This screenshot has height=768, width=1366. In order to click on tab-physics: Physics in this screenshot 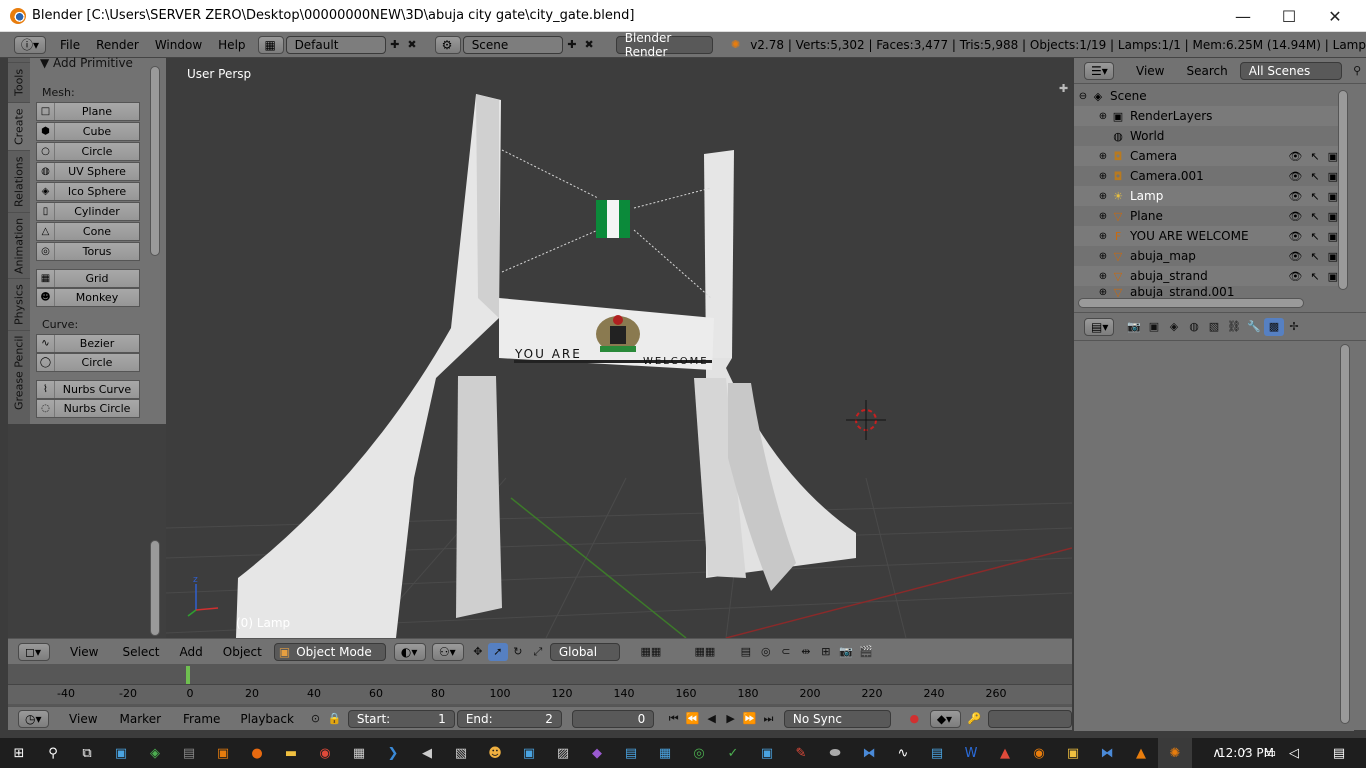, I will do `click(19, 304)`.